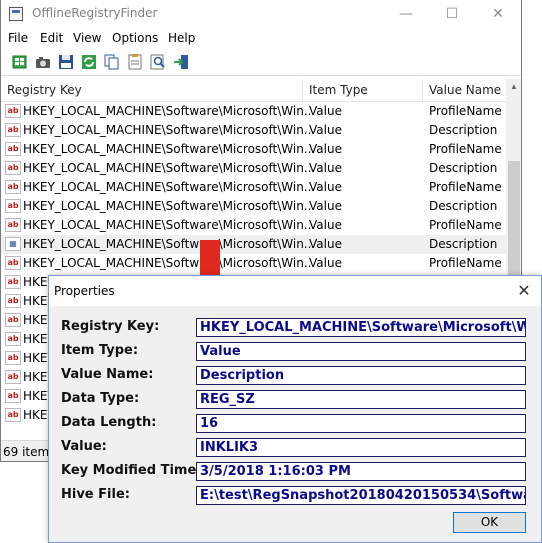 Image resolution: width=542 pixels, height=543 pixels. What do you see at coordinates (18, 38) in the screenshot?
I see `menu-file: File` at bounding box center [18, 38].